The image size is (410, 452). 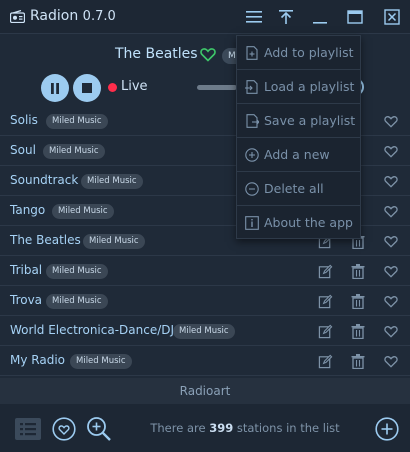 I want to click on menu-item-label: Add a new, so click(x=297, y=154).